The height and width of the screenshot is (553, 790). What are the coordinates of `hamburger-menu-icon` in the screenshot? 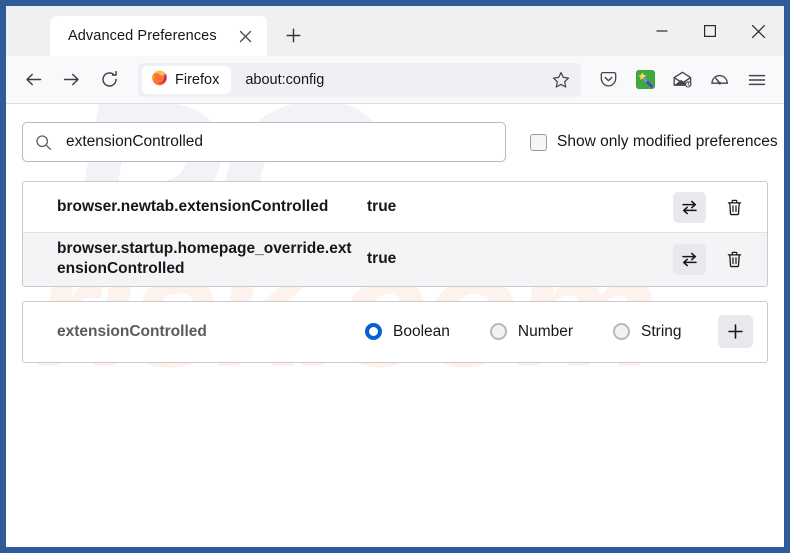 It's located at (756, 80).